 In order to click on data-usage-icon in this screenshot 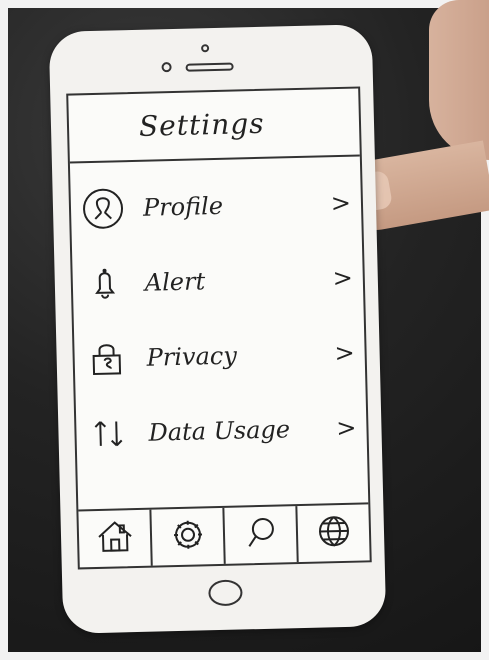, I will do `click(108, 433)`.